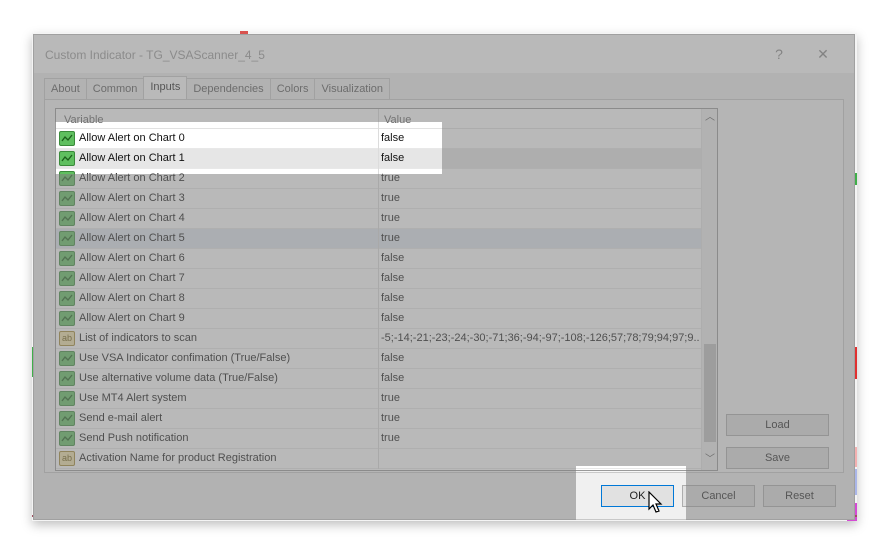  Describe the element at coordinates (84, 120) in the screenshot. I see `column-header-variable: Variable` at that location.